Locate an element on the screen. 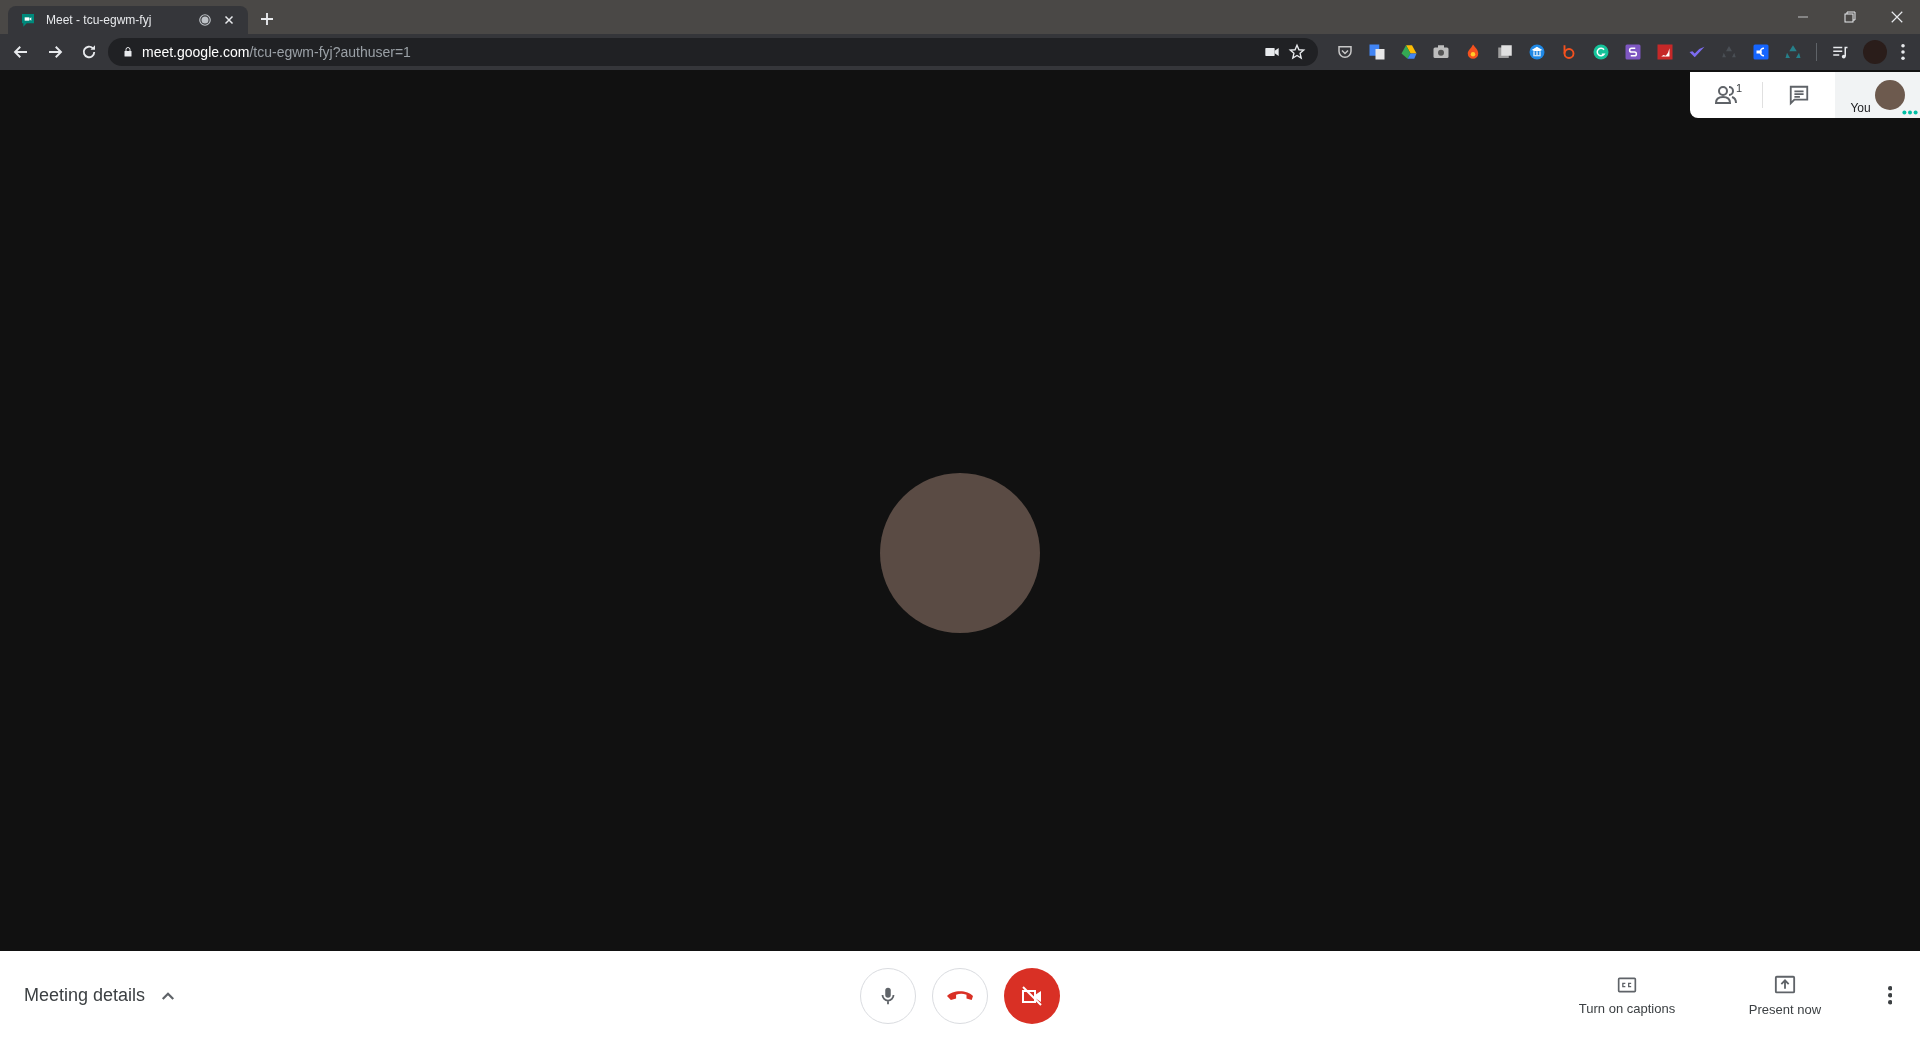 Image resolution: width=1920 pixels, height=1040 pixels. present-button: Present now is located at coordinates (1785, 995).